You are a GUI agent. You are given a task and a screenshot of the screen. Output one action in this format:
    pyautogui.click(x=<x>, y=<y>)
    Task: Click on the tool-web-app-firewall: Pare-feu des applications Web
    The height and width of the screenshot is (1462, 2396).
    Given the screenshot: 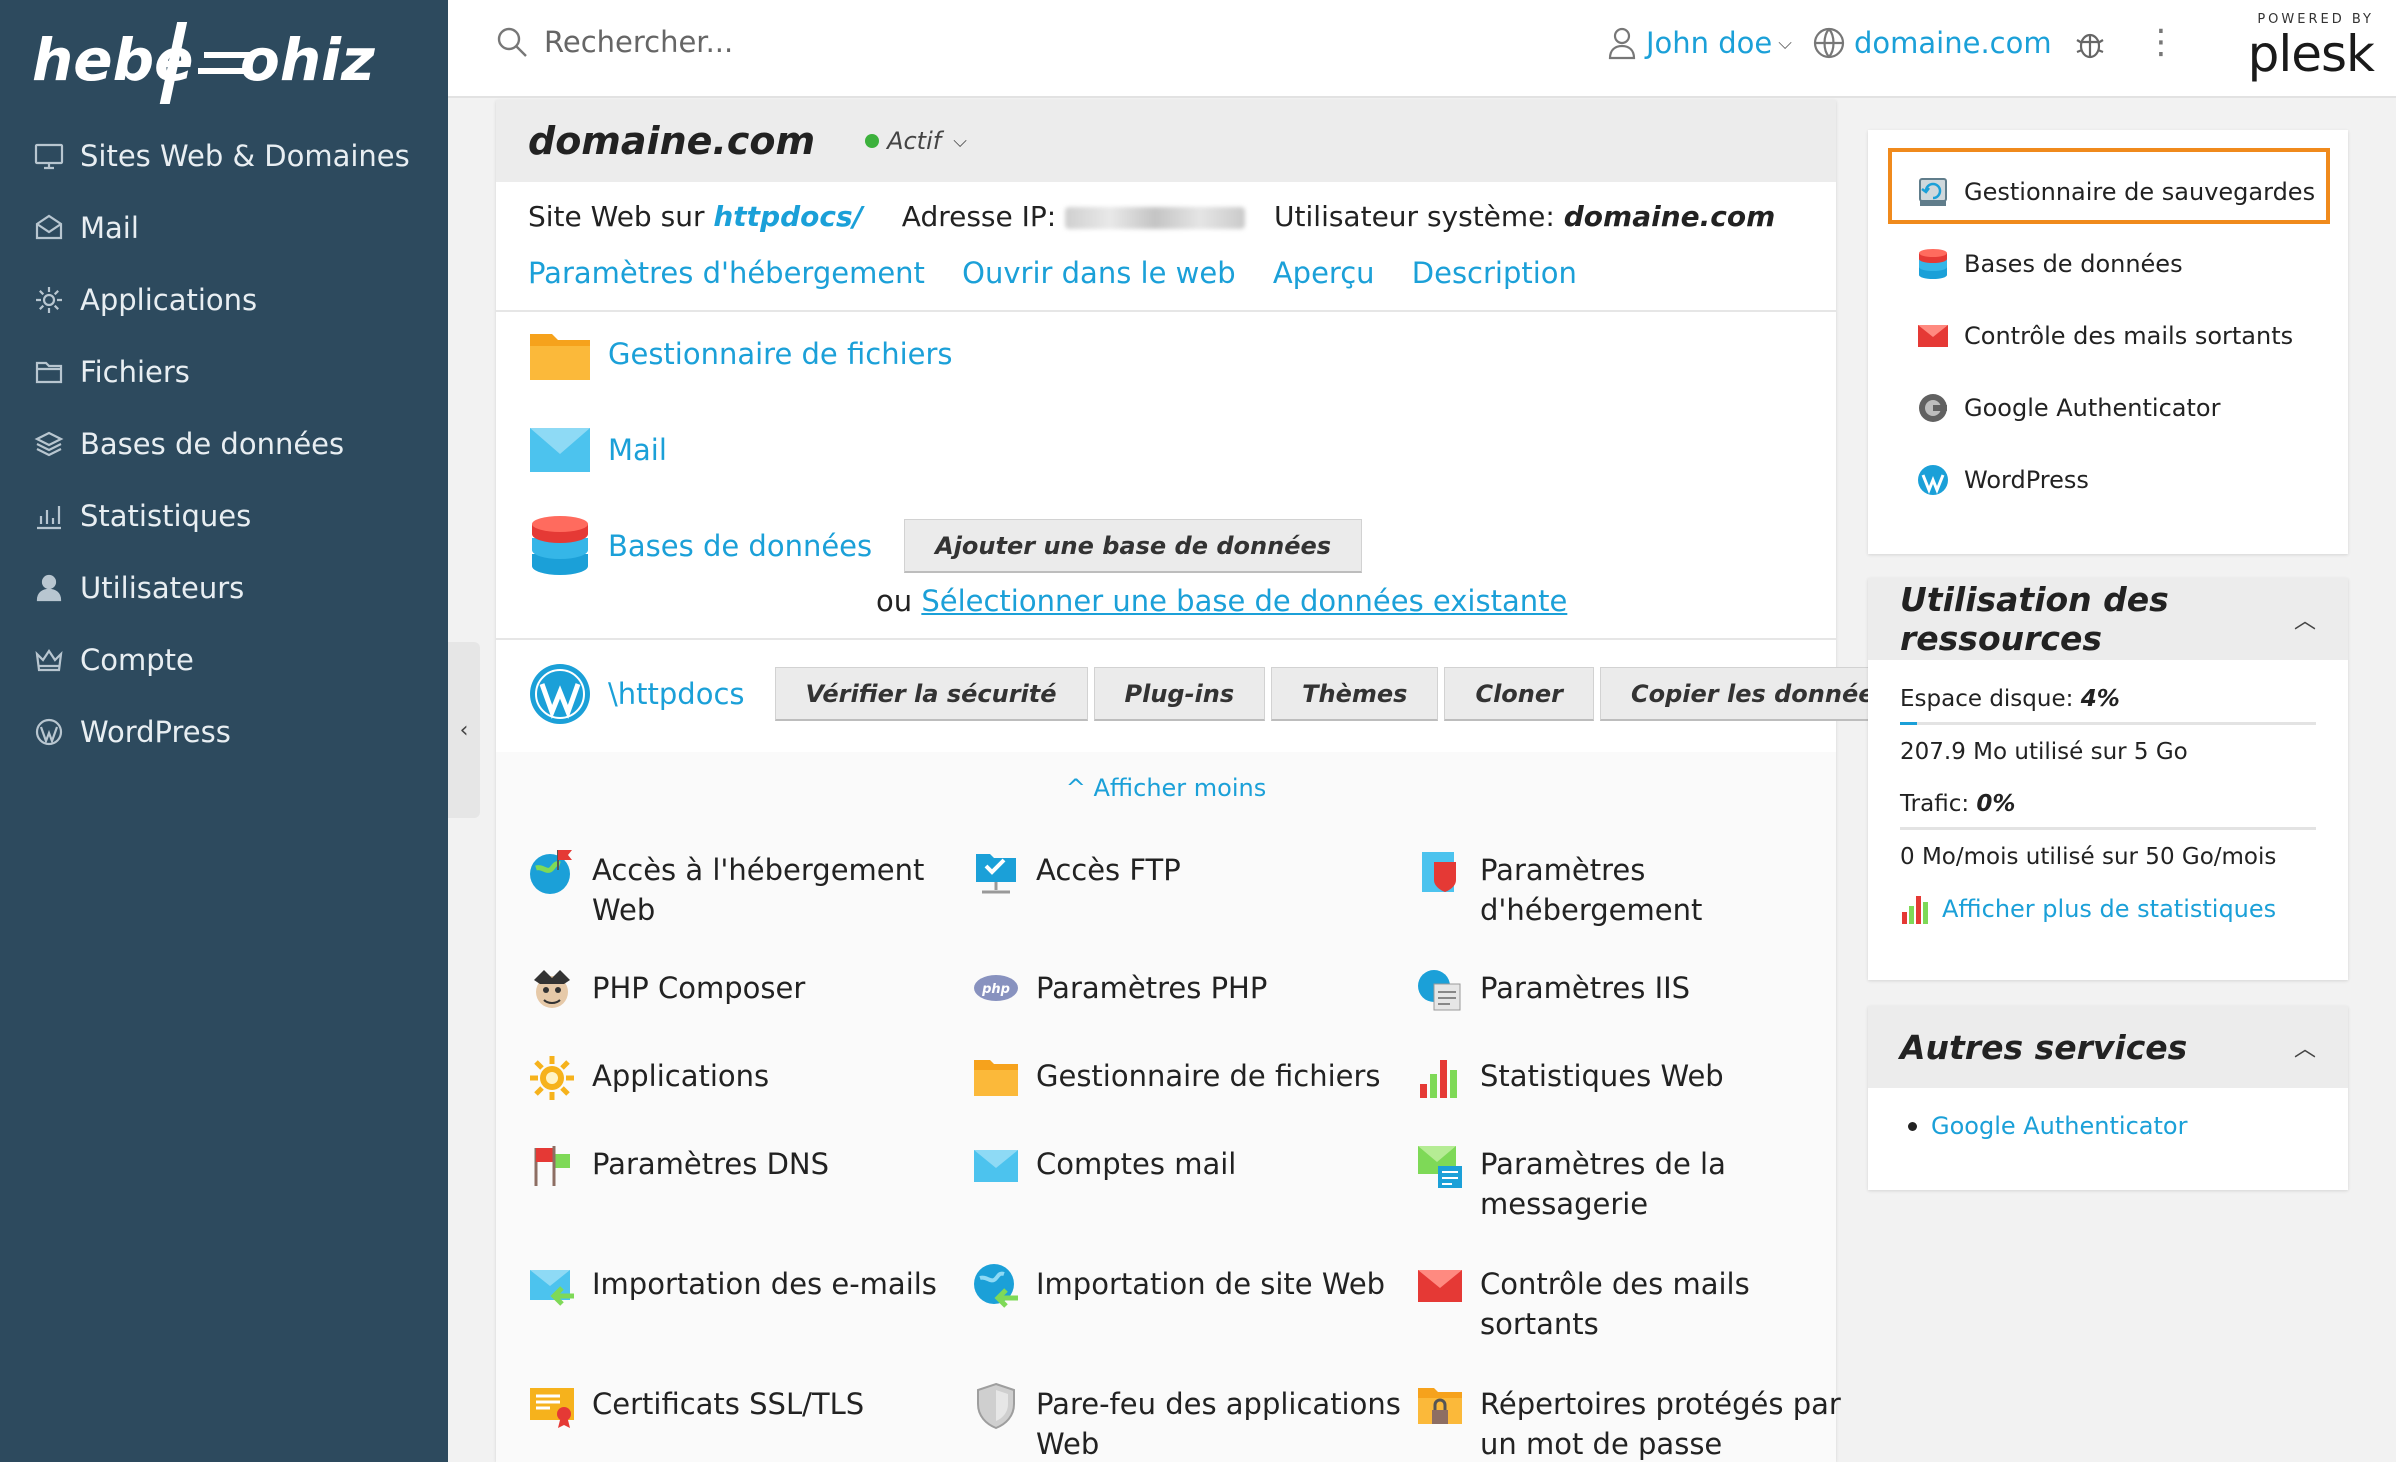 What is the action you would take?
    pyautogui.click(x=1187, y=1422)
    